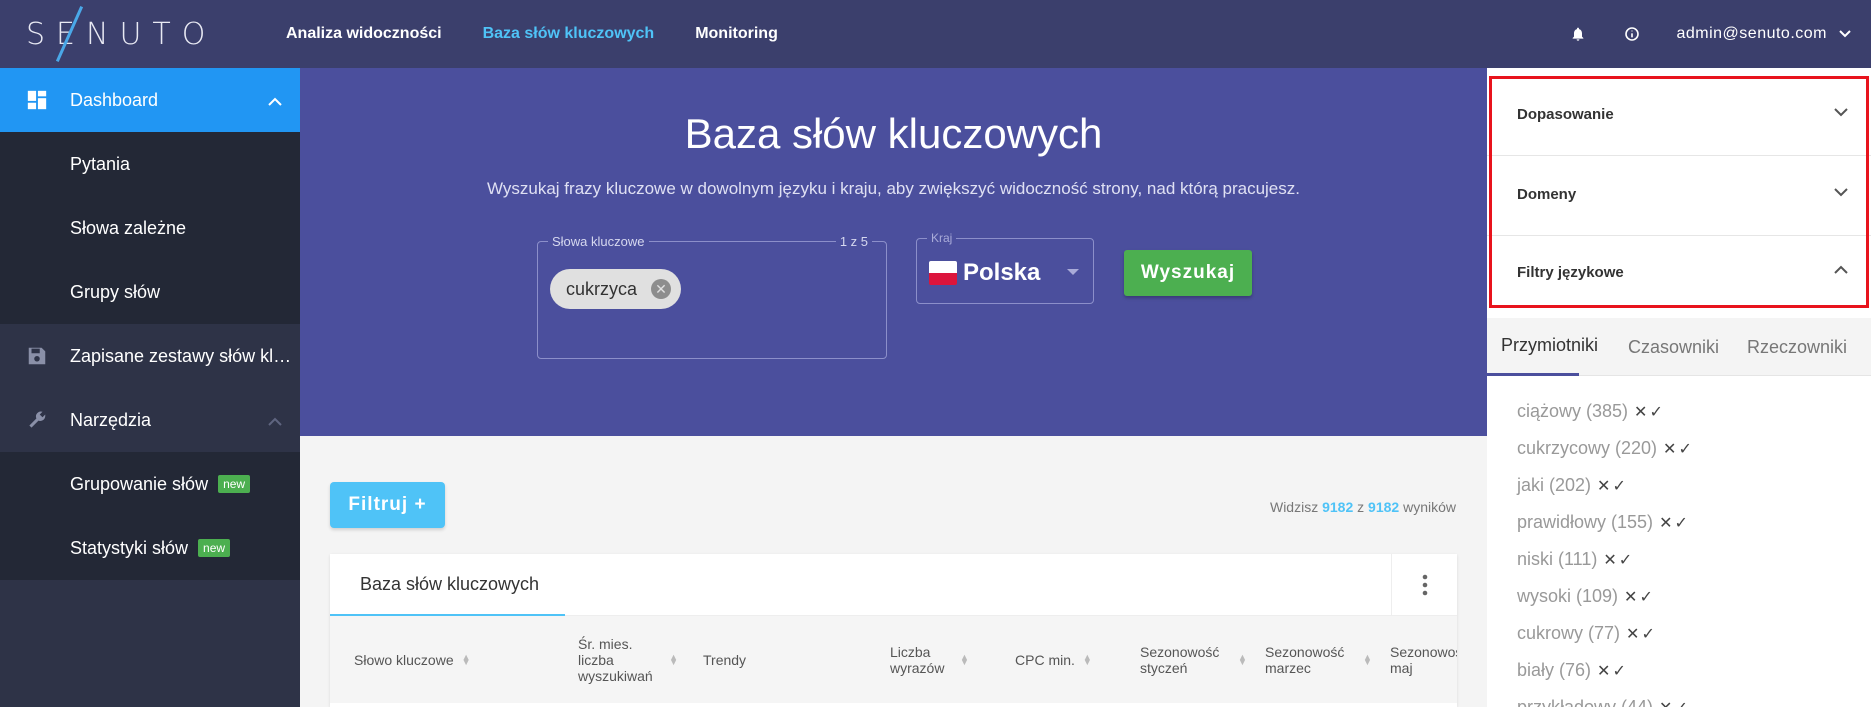 The image size is (1871, 707). What do you see at coordinates (37, 420) in the screenshot?
I see `wrench-icon` at bounding box center [37, 420].